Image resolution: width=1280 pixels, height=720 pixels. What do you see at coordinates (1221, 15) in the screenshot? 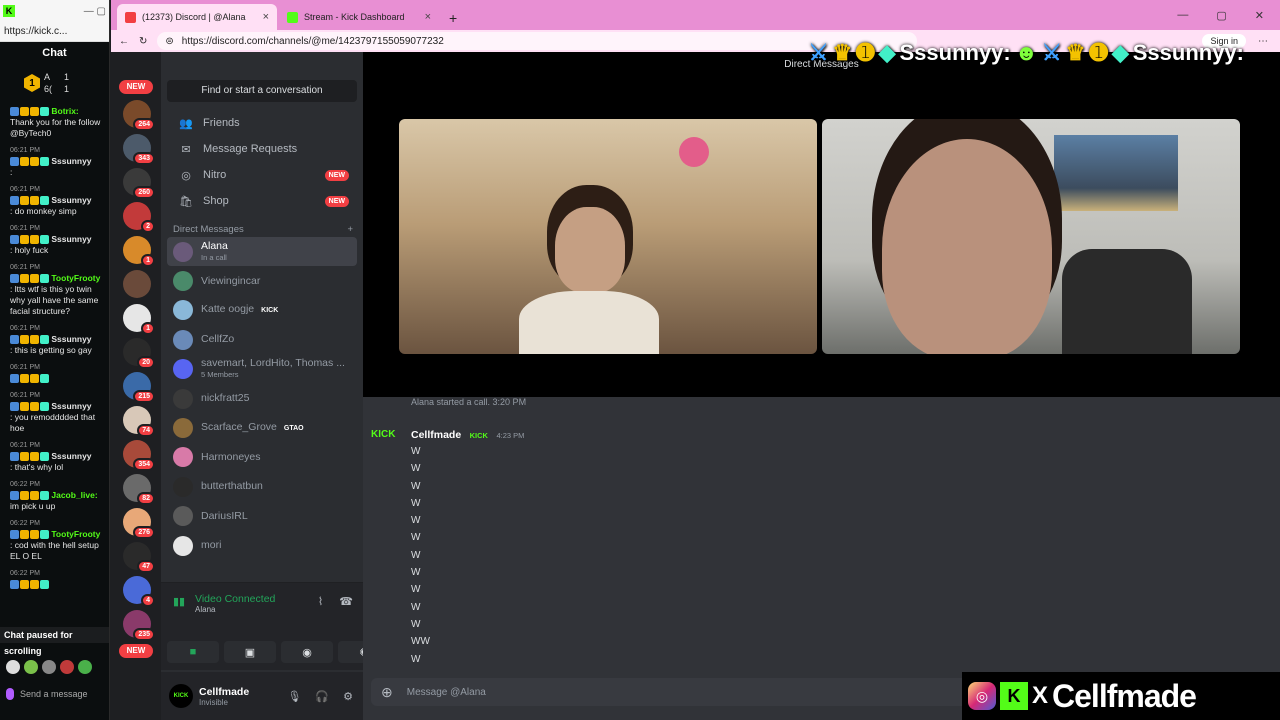
I see `maximize-icon: ▢` at bounding box center [1221, 15].